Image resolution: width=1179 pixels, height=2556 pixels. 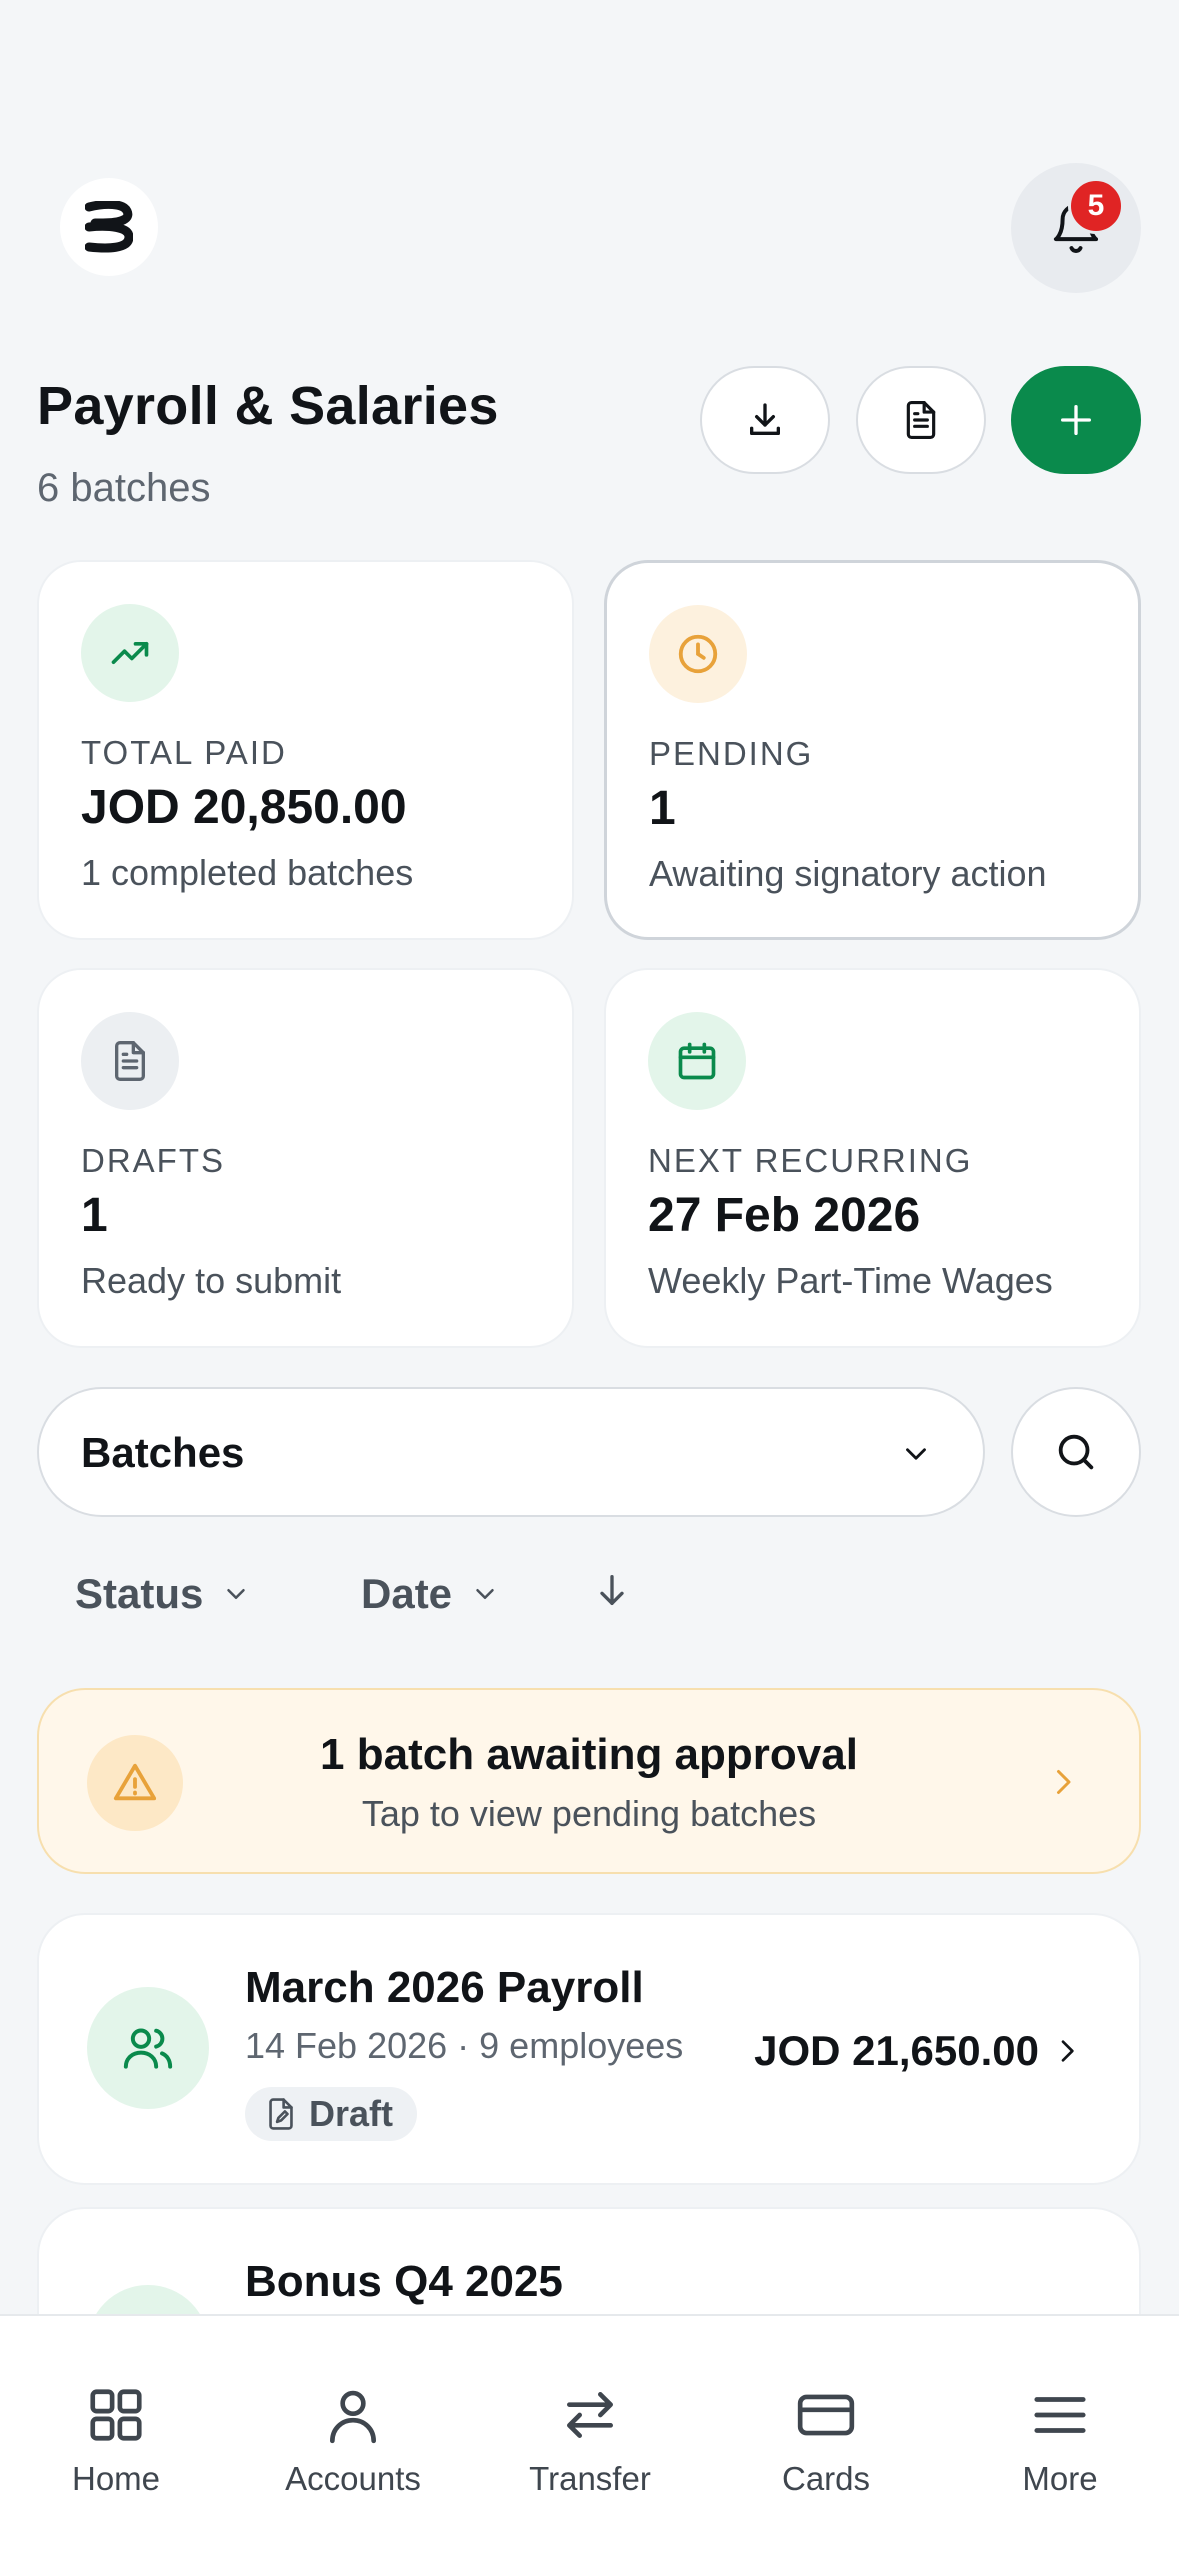 I want to click on add-batch-button, so click(x=1076, y=420).